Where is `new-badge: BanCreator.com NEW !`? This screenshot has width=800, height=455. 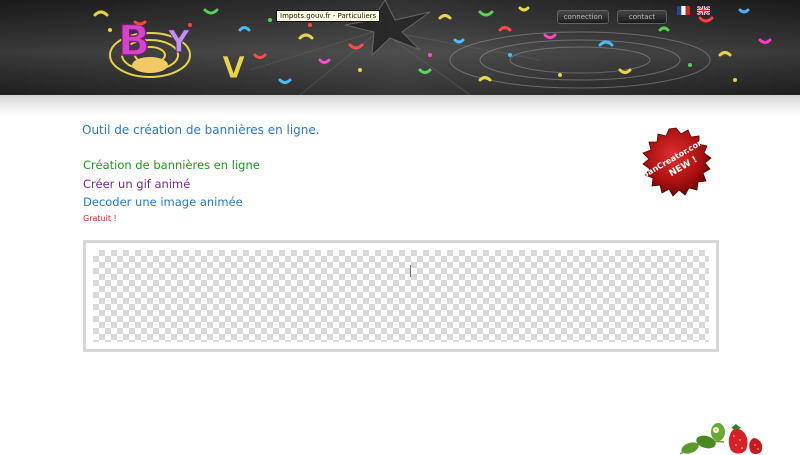
new-badge: BanCreator.com NEW ! is located at coordinates (676, 162).